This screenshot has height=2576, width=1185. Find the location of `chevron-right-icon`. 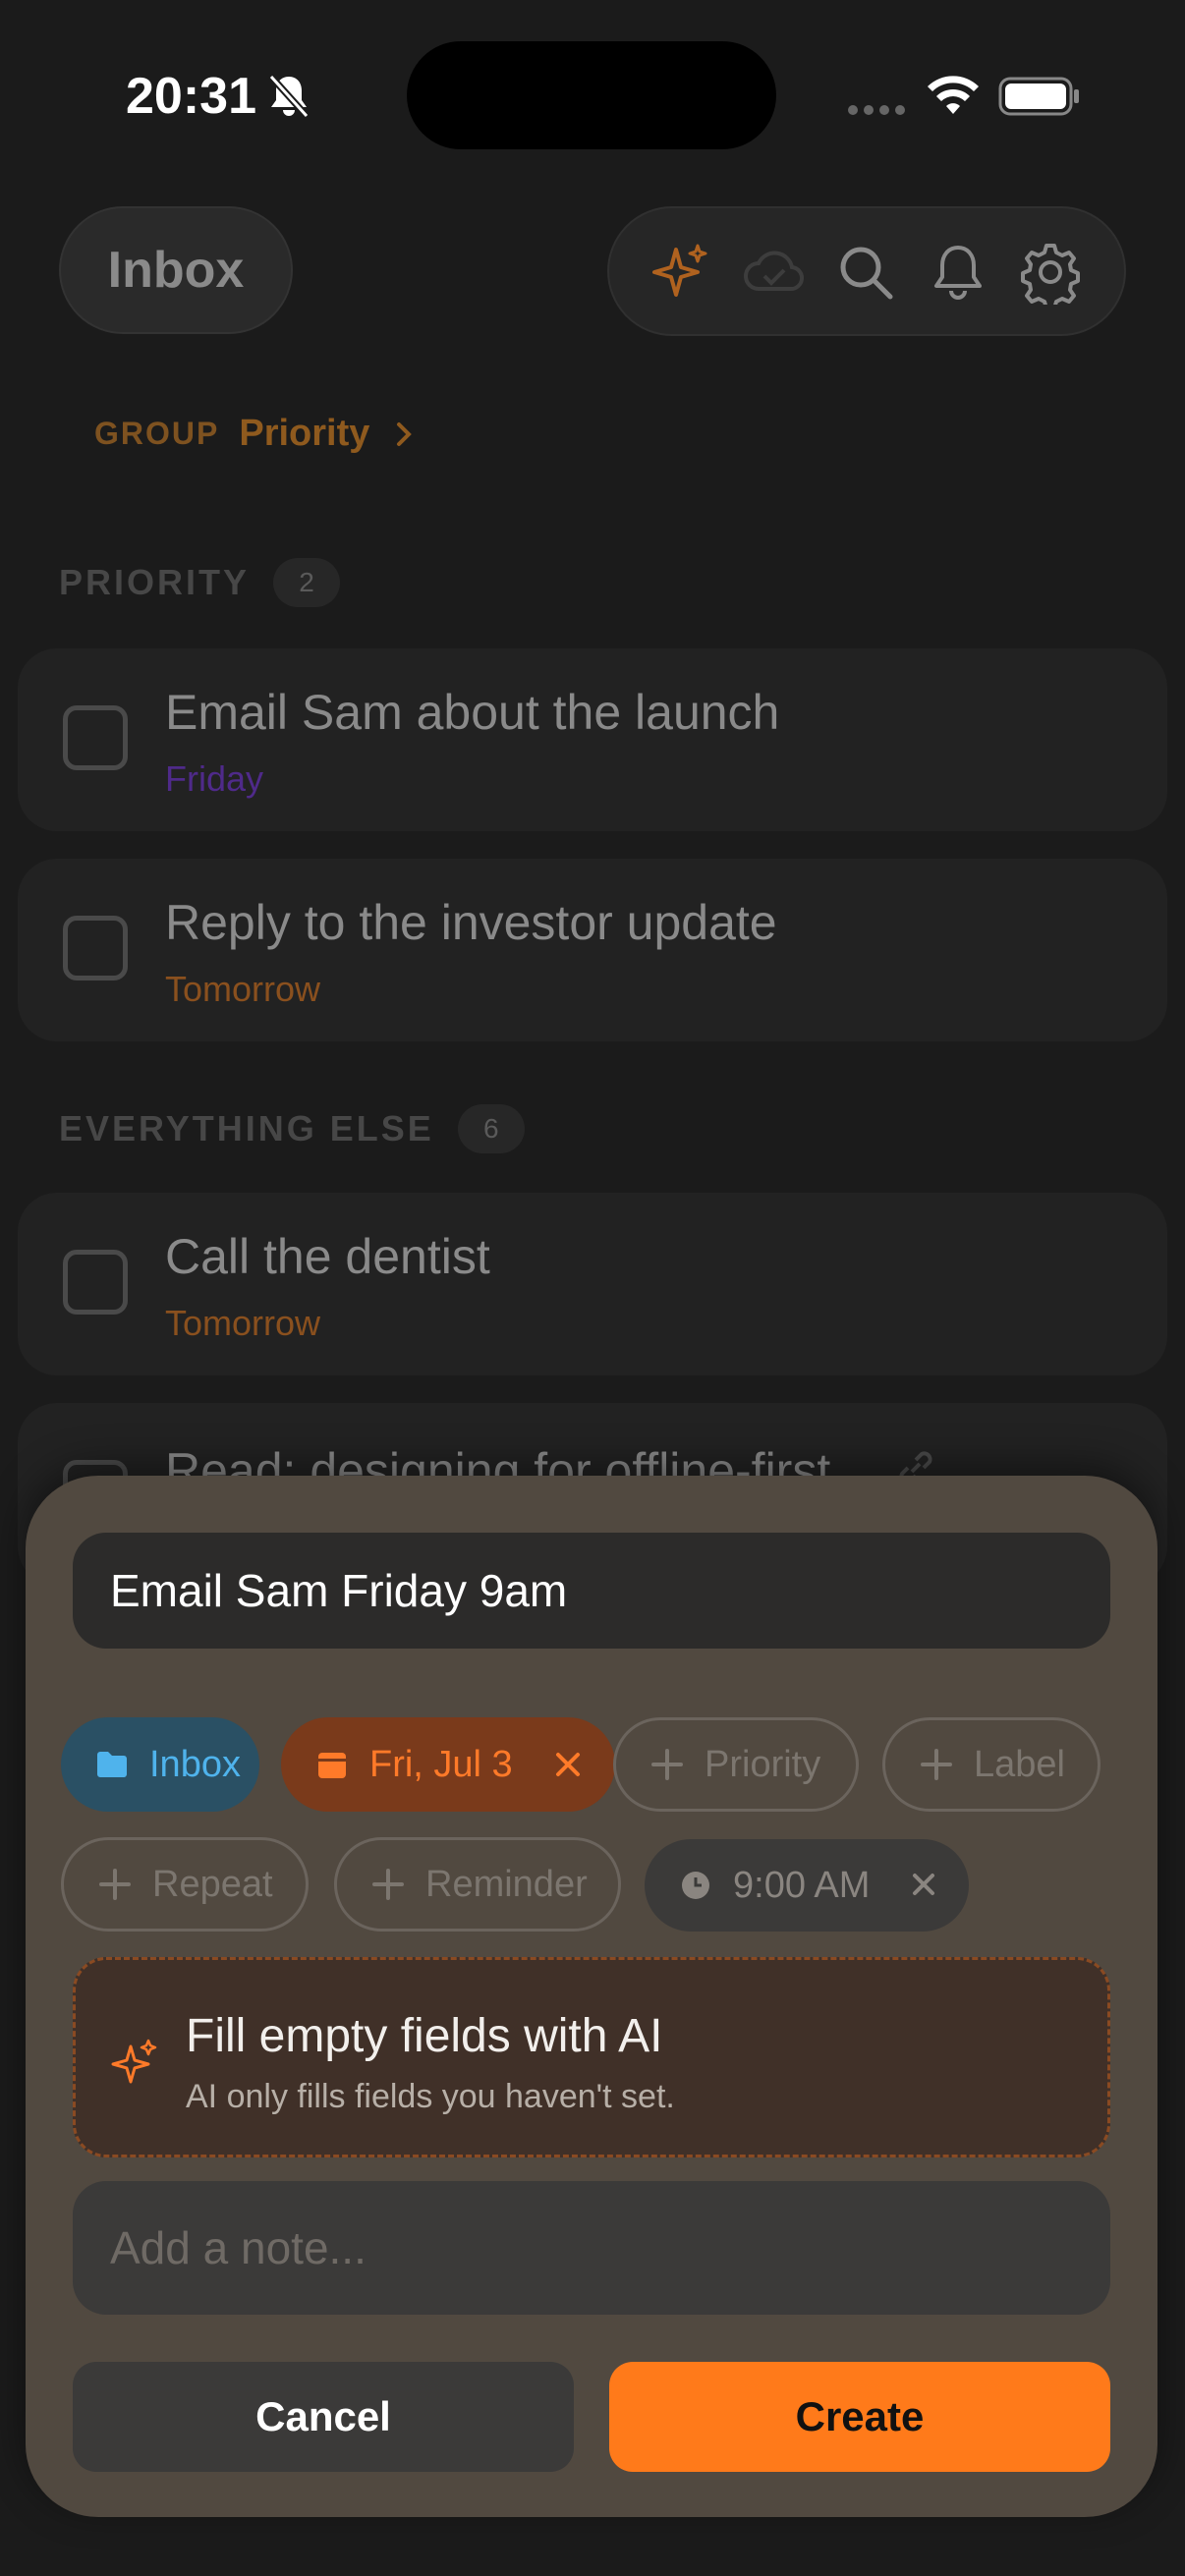

chevron-right-icon is located at coordinates (405, 433).